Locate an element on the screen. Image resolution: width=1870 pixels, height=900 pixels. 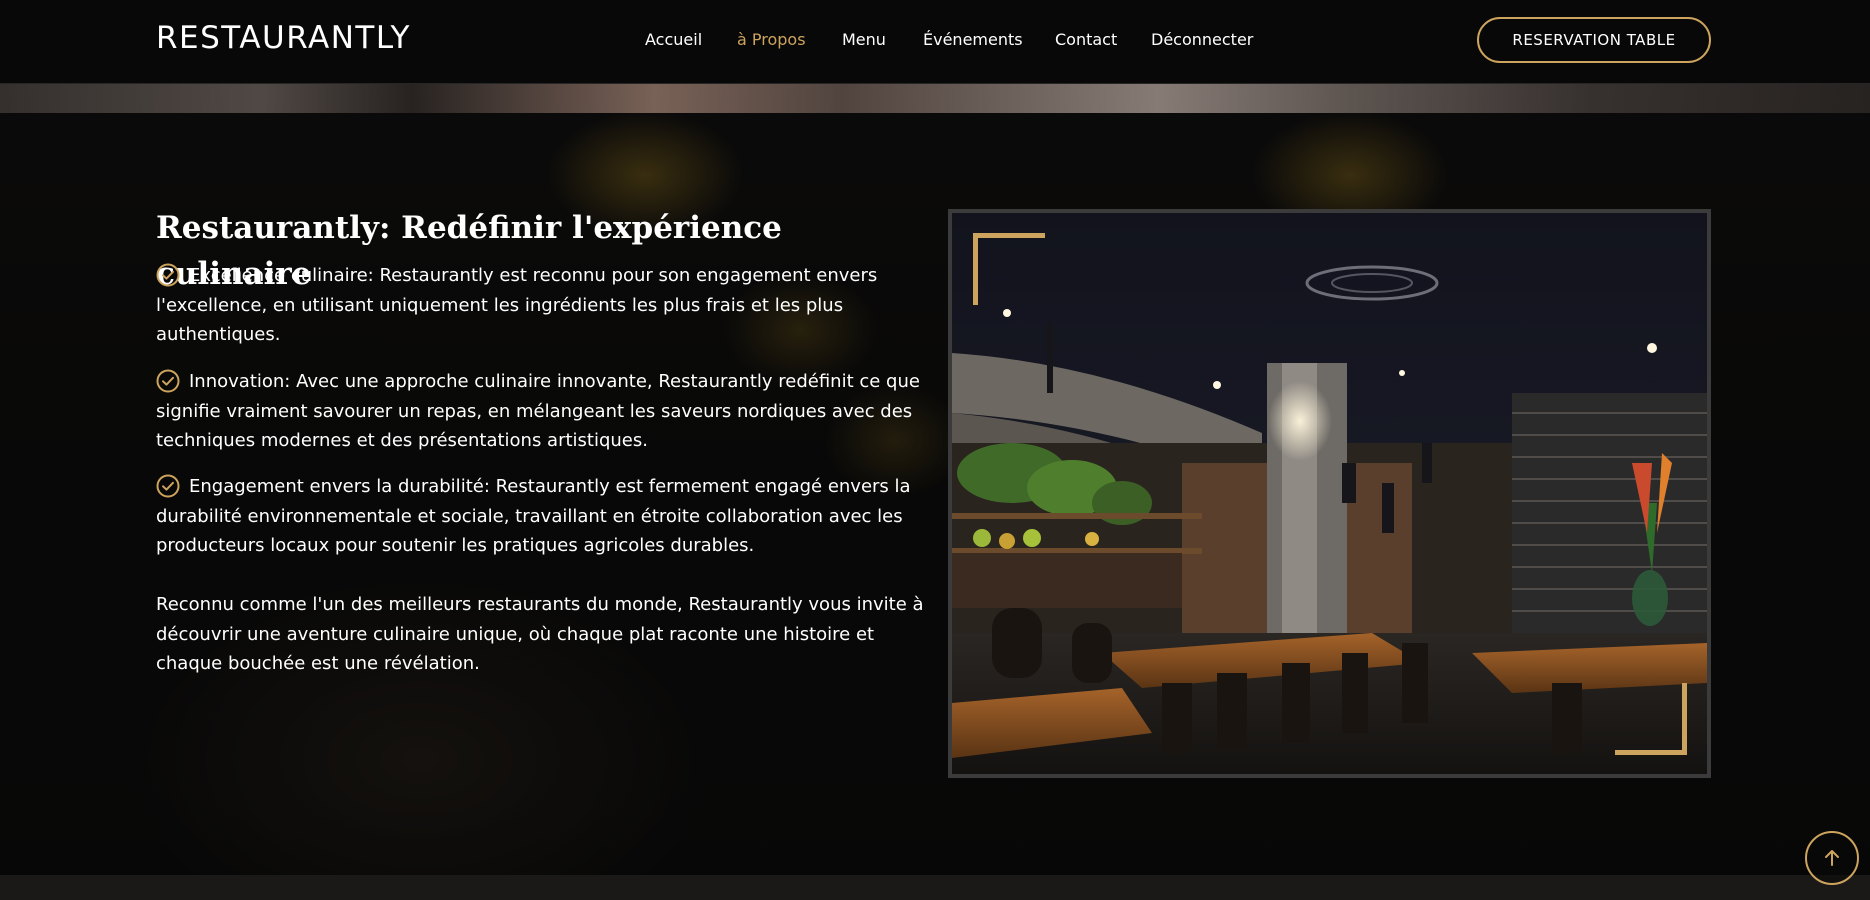
arrow-up-icon is located at coordinates (1832, 858).